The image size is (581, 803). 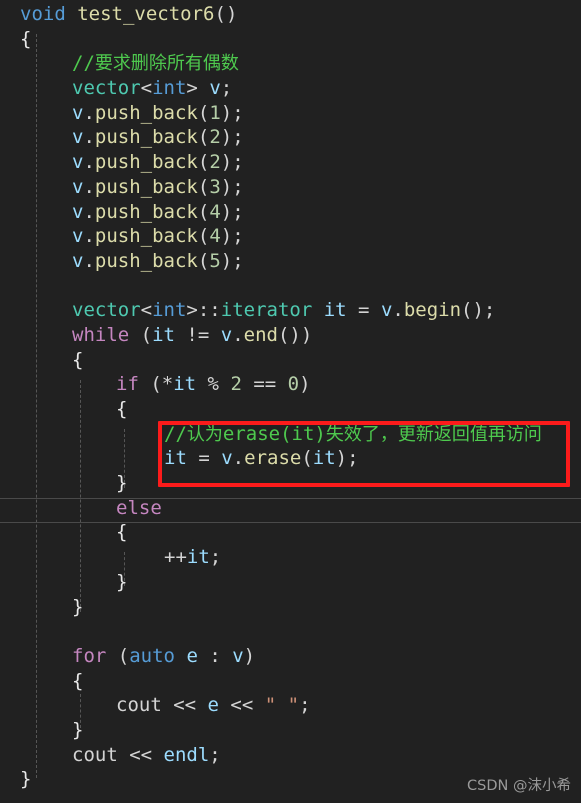 I want to click on code-line: if (*it % 2 == 0), so click(x=290, y=384).